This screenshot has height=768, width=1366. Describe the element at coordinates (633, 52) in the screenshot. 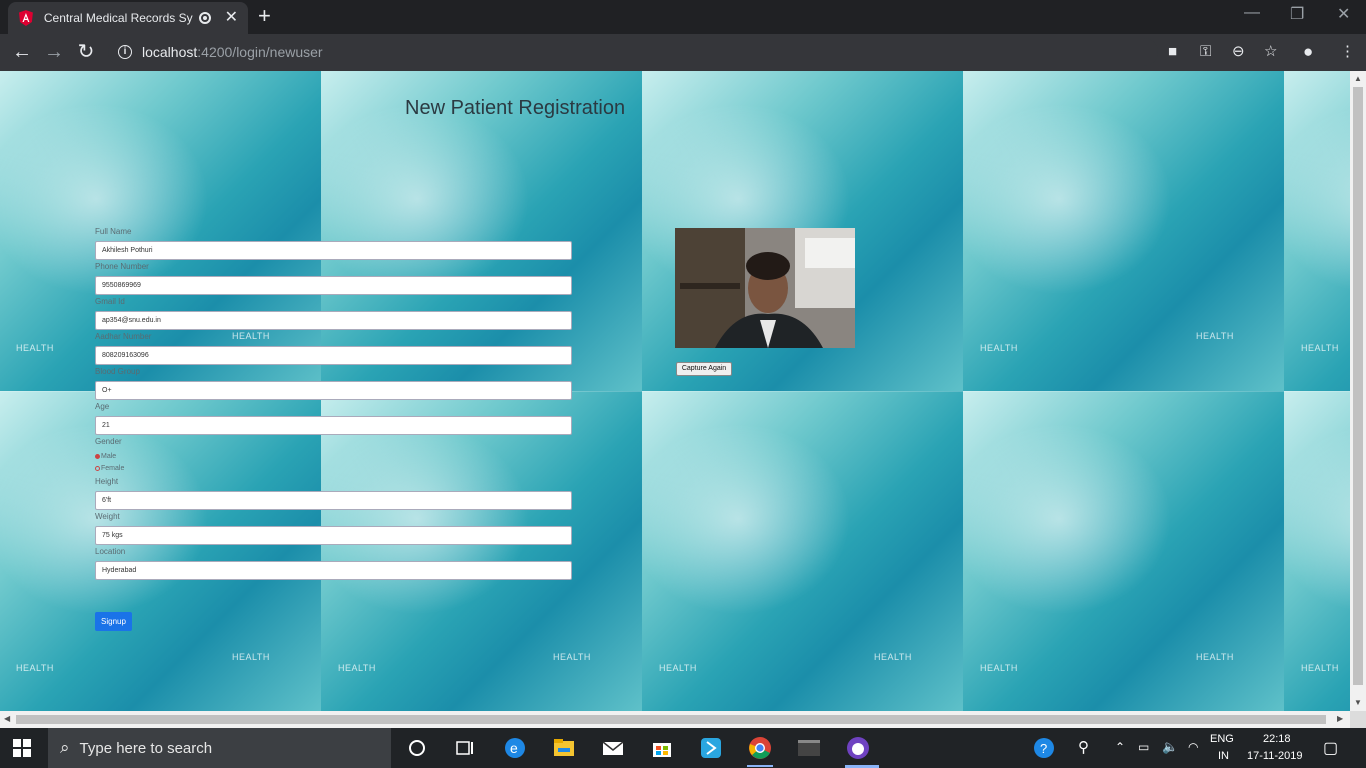

I see `address-bar: i localhost :4200/login/newuser` at that location.